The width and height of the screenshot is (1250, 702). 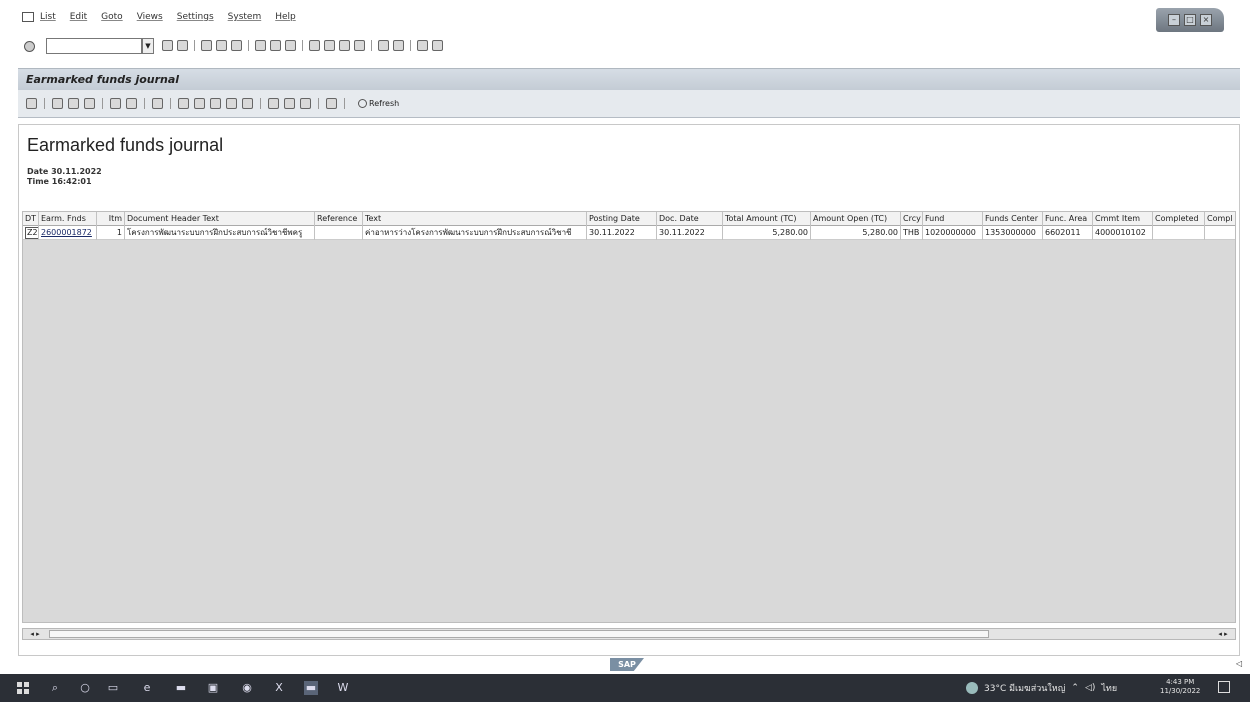 I want to click on back-icon, so click(x=167, y=45).